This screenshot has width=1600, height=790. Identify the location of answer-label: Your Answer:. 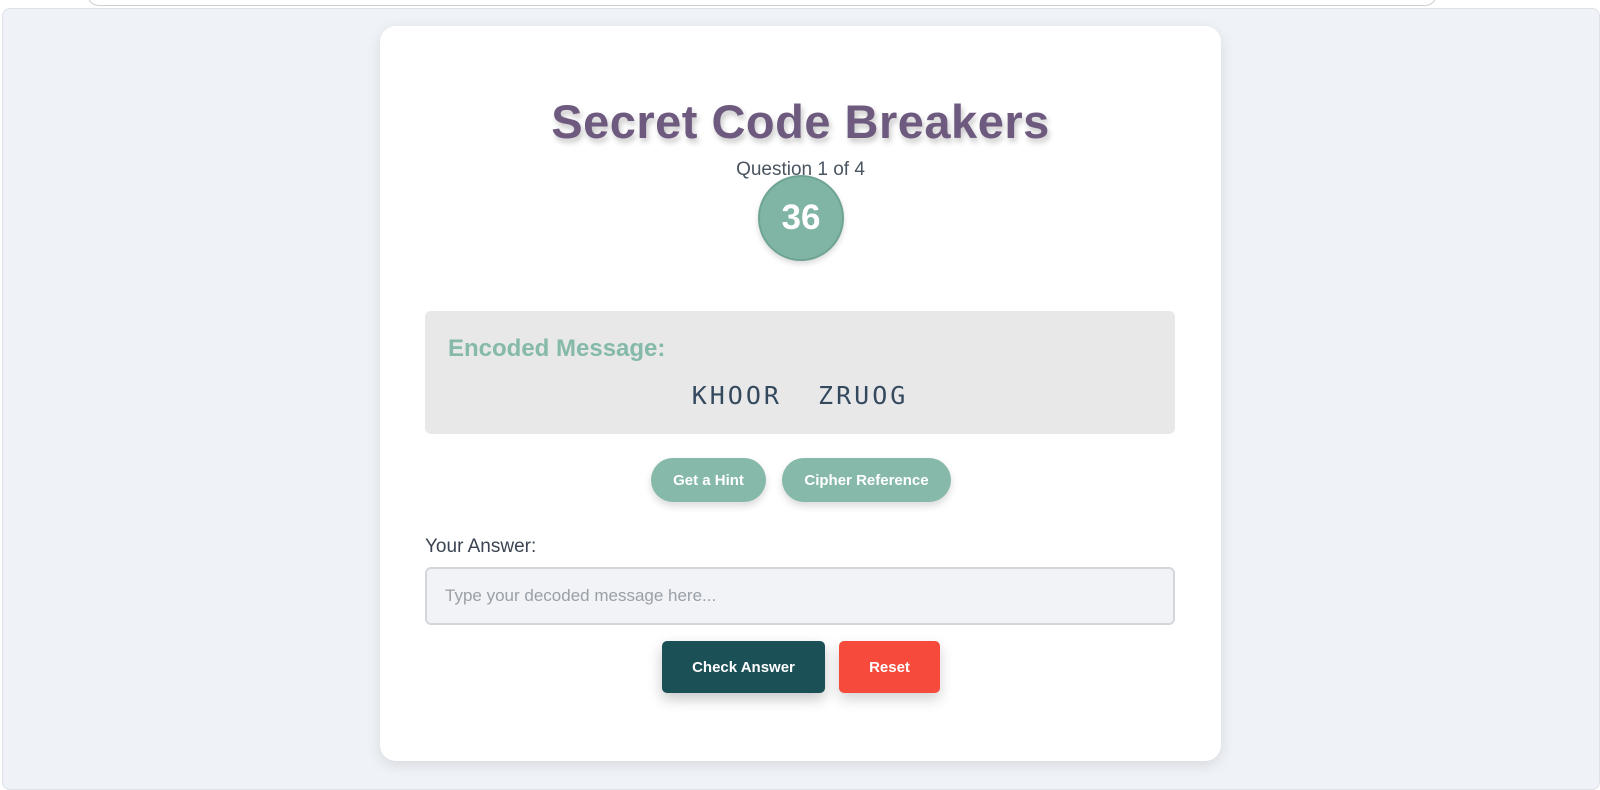
(481, 546).